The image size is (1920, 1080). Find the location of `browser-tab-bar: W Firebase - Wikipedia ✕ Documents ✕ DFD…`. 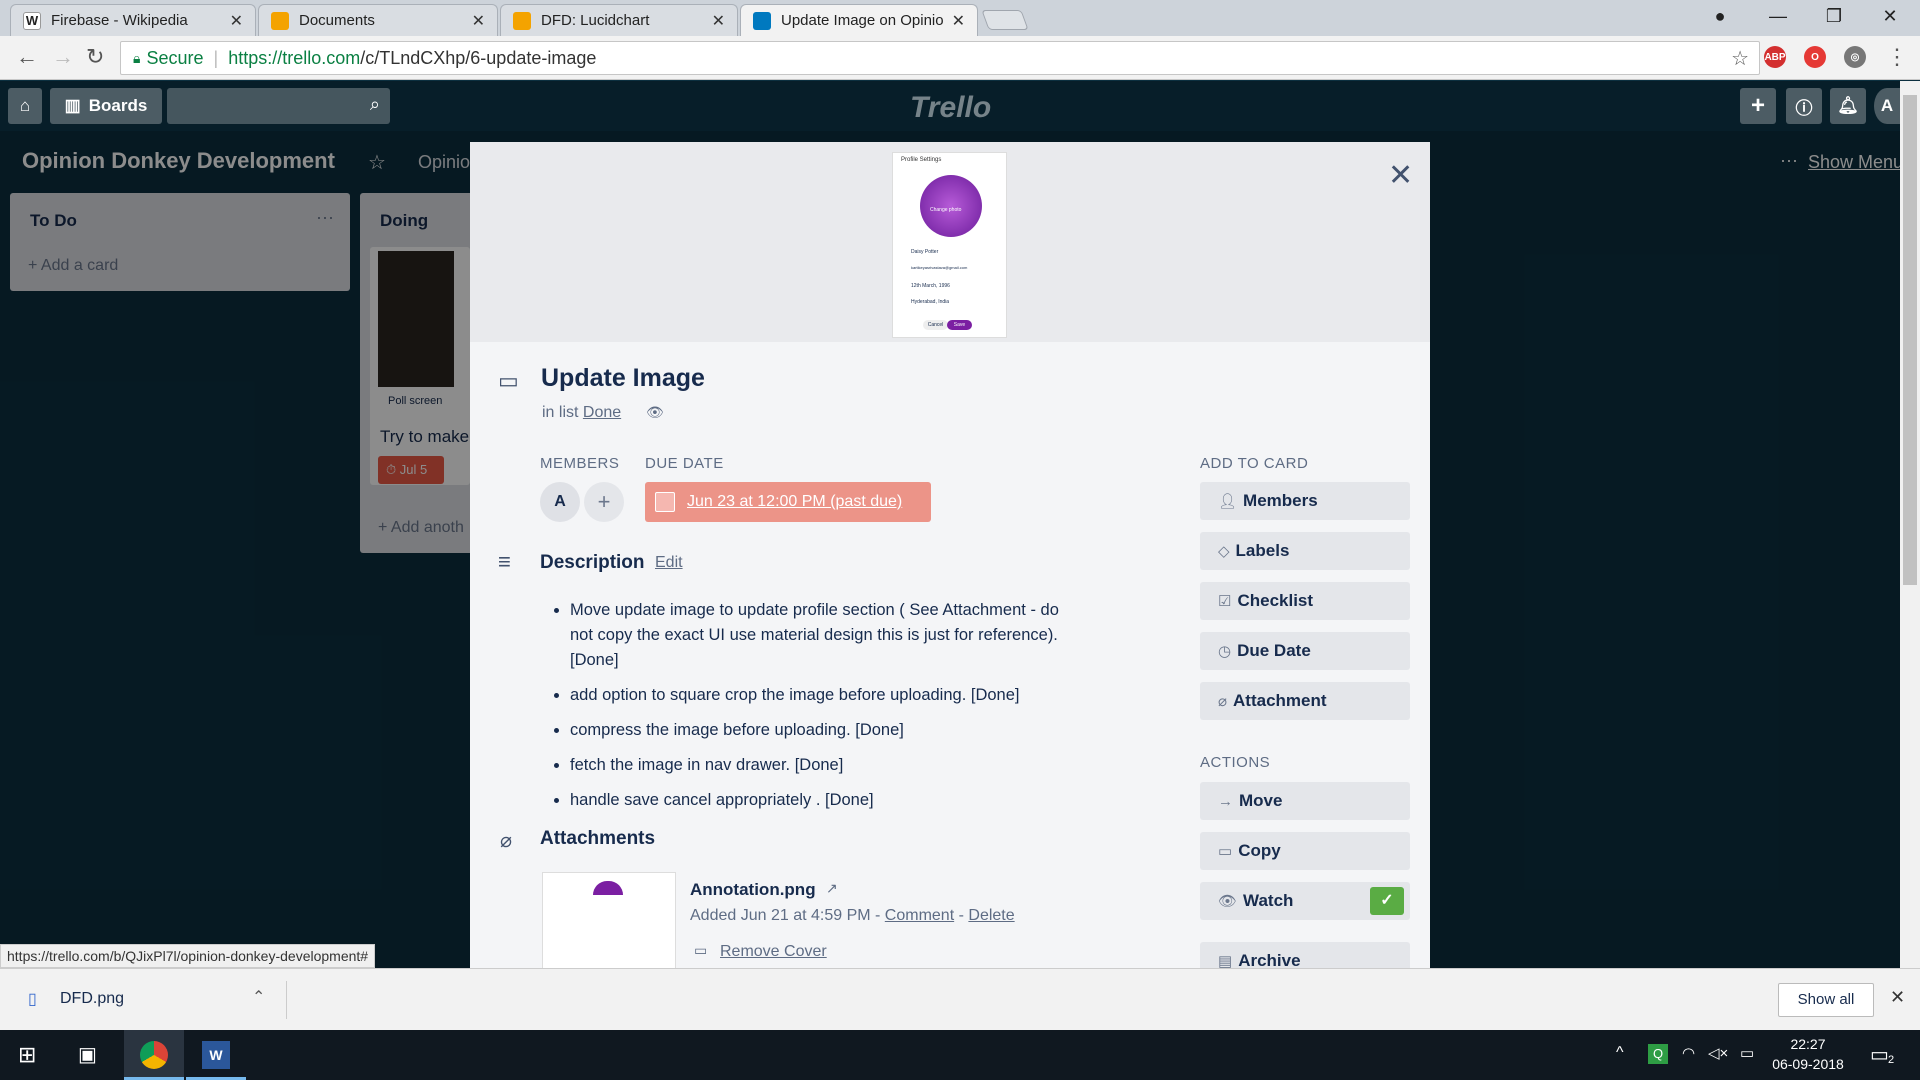

browser-tab-bar: W Firebase - Wikipedia ✕ Documents ✕ DFD… is located at coordinates (960, 18).